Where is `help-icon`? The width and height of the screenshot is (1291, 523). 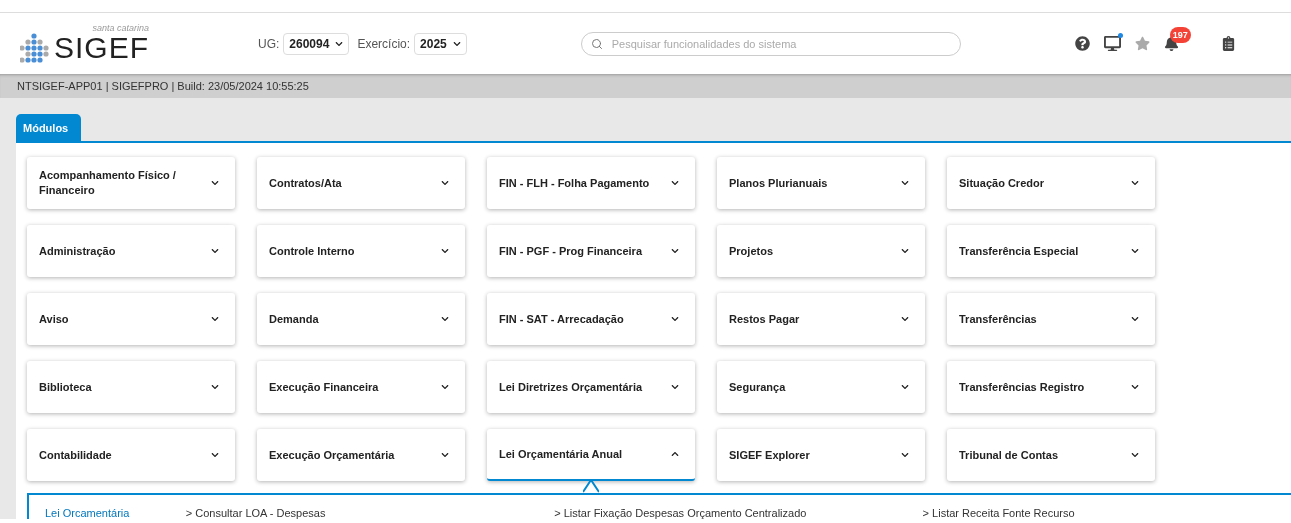 help-icon is located at coordinates (1082, 43).